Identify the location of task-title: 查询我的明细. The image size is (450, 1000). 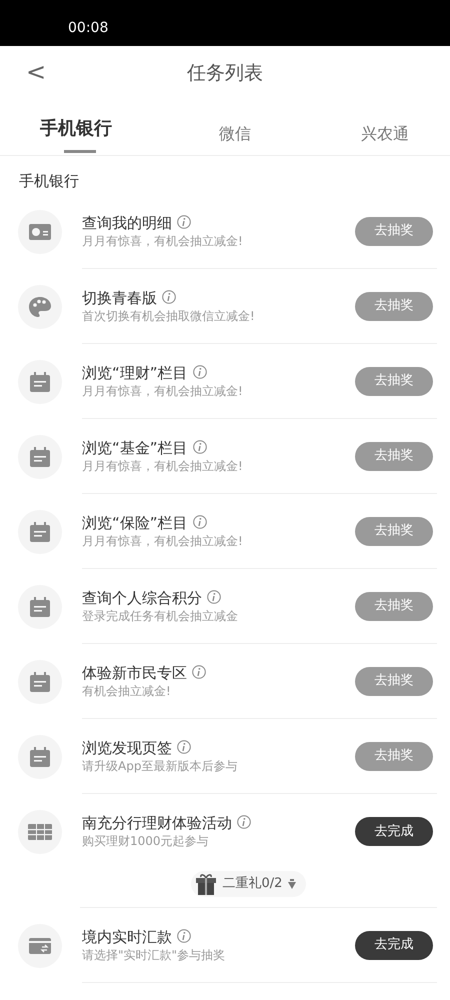
(127, 223).